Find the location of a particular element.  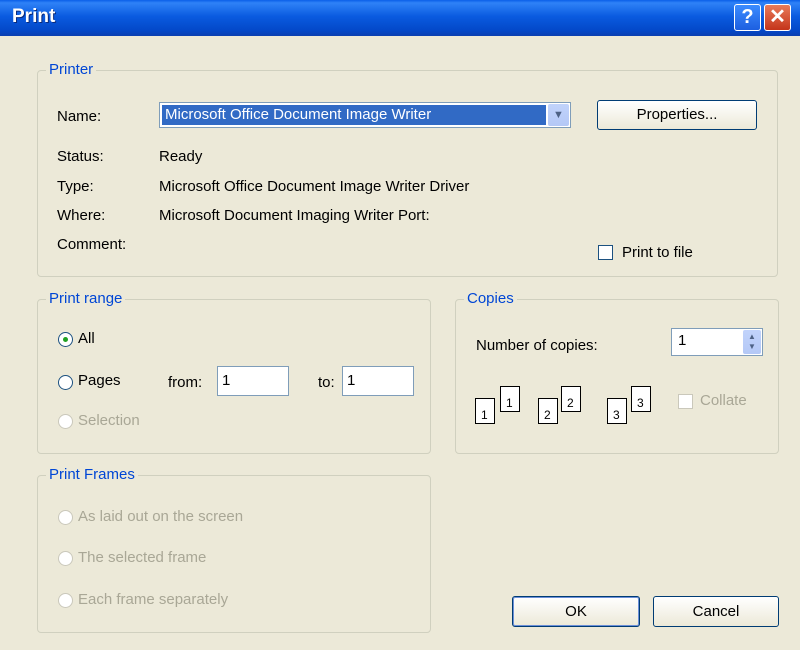

cancel-button: Cancel is located at coordinates (716, 611).